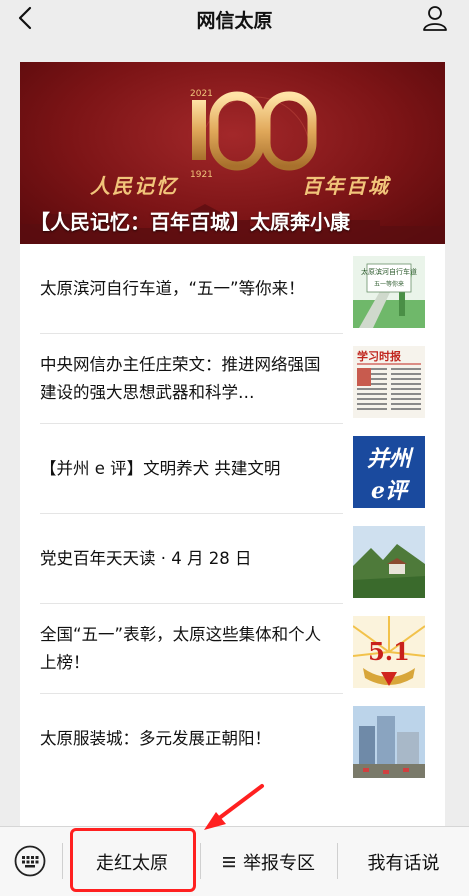  I want to click on article-thumbnail: 5.1, so click(389, 652).